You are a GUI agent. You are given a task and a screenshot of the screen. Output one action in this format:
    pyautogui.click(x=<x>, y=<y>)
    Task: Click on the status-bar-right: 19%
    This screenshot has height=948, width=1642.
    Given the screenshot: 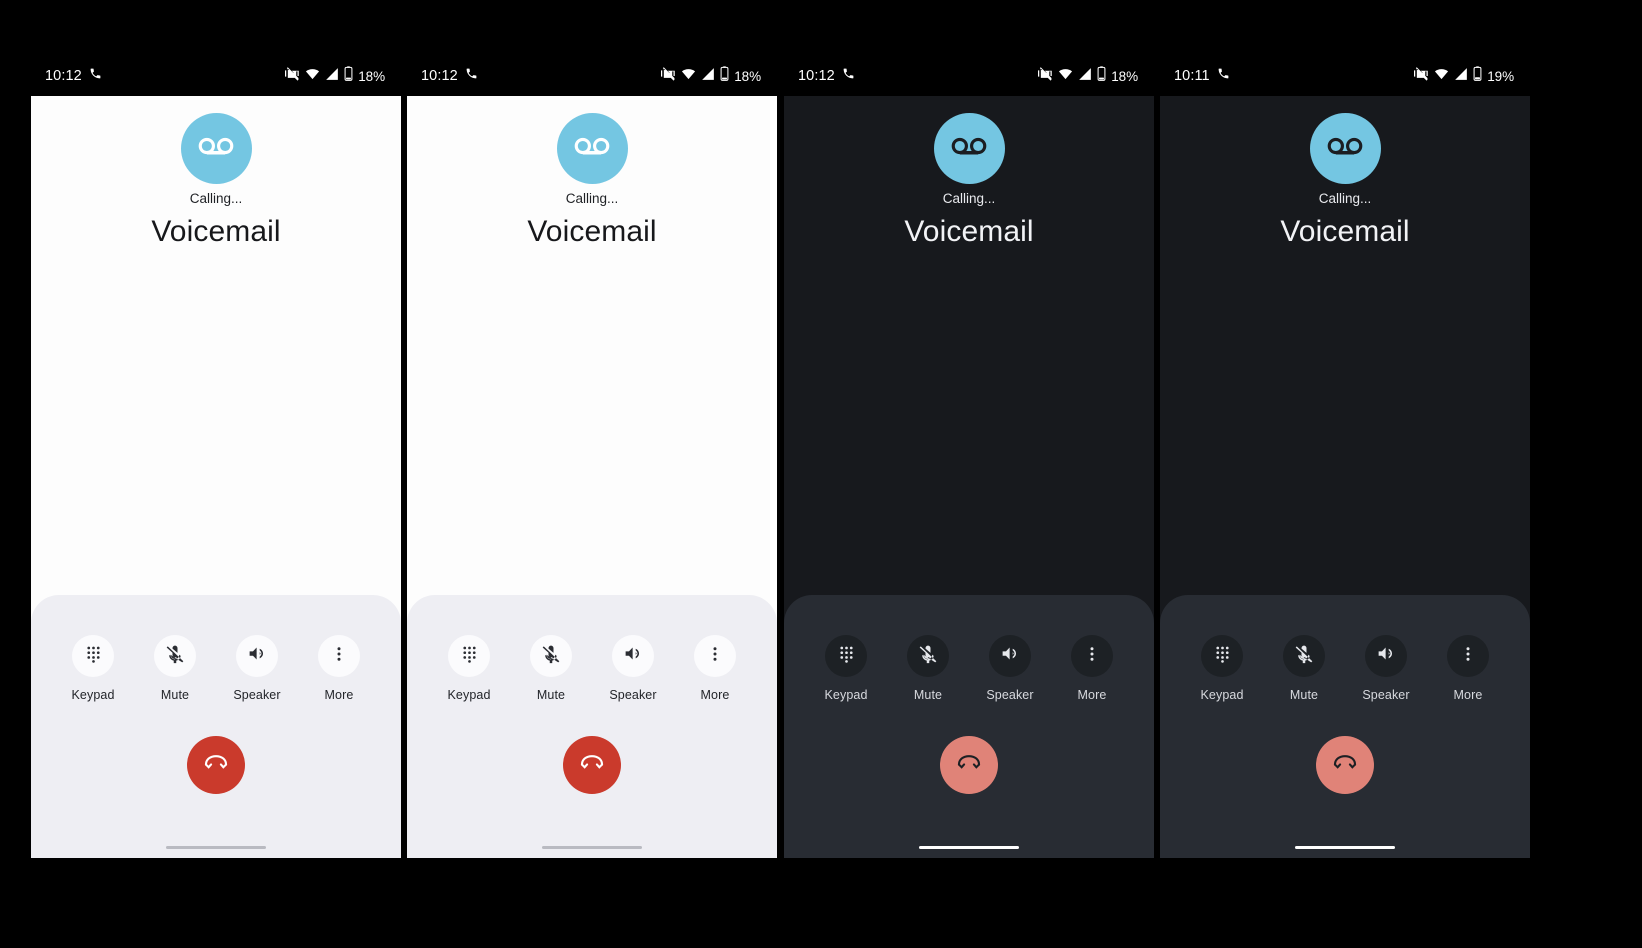 What is the action you would take?
    pyautogui.click(x=1464, y=76)
    